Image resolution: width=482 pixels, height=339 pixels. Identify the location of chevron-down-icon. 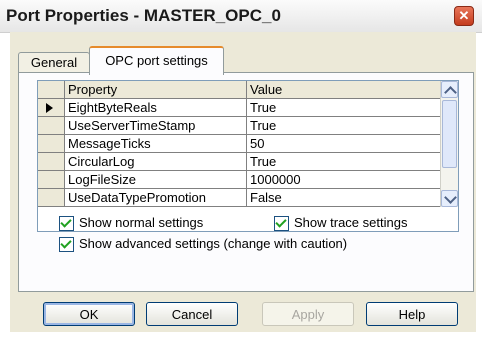
(450, 197).